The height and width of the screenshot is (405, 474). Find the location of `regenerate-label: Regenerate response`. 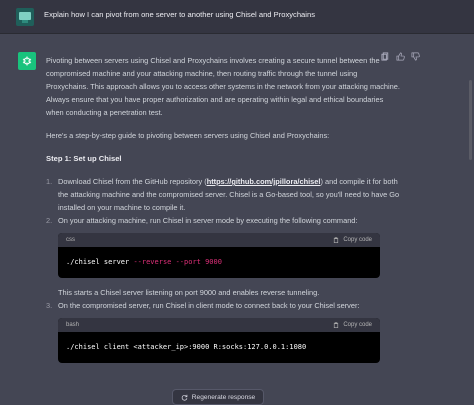

regenerate-label: Regenerate response is located at coordinates (223, 397).